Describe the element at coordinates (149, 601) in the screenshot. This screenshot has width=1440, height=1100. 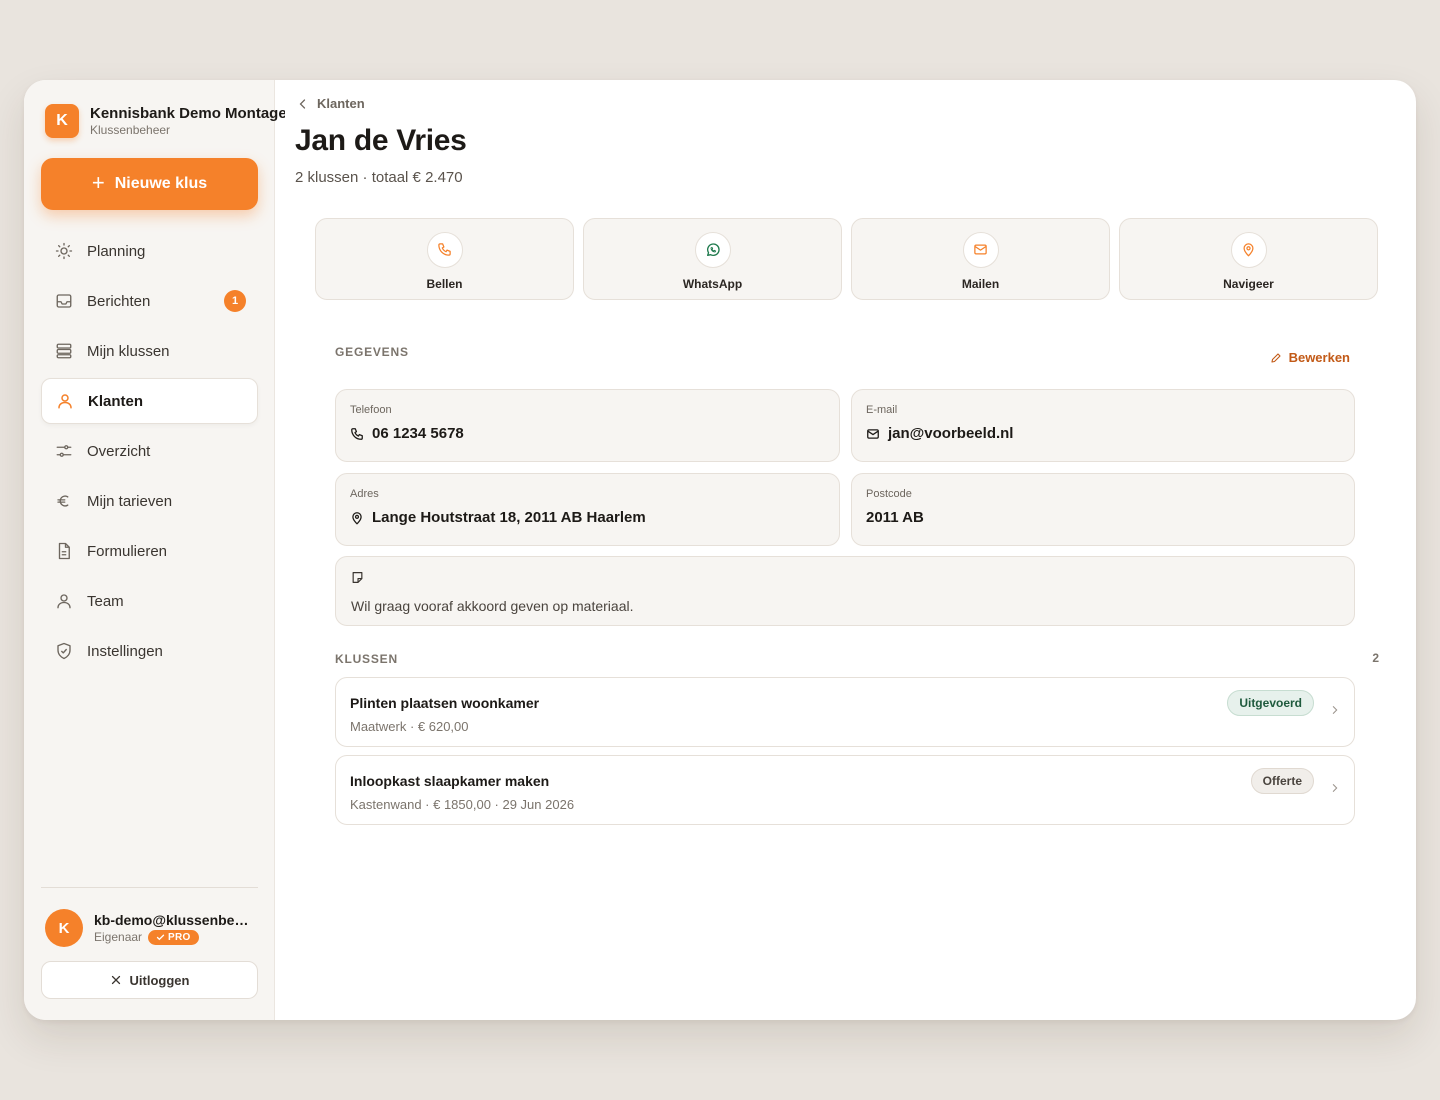
I see `sidebar-item-team: Team` at that location.